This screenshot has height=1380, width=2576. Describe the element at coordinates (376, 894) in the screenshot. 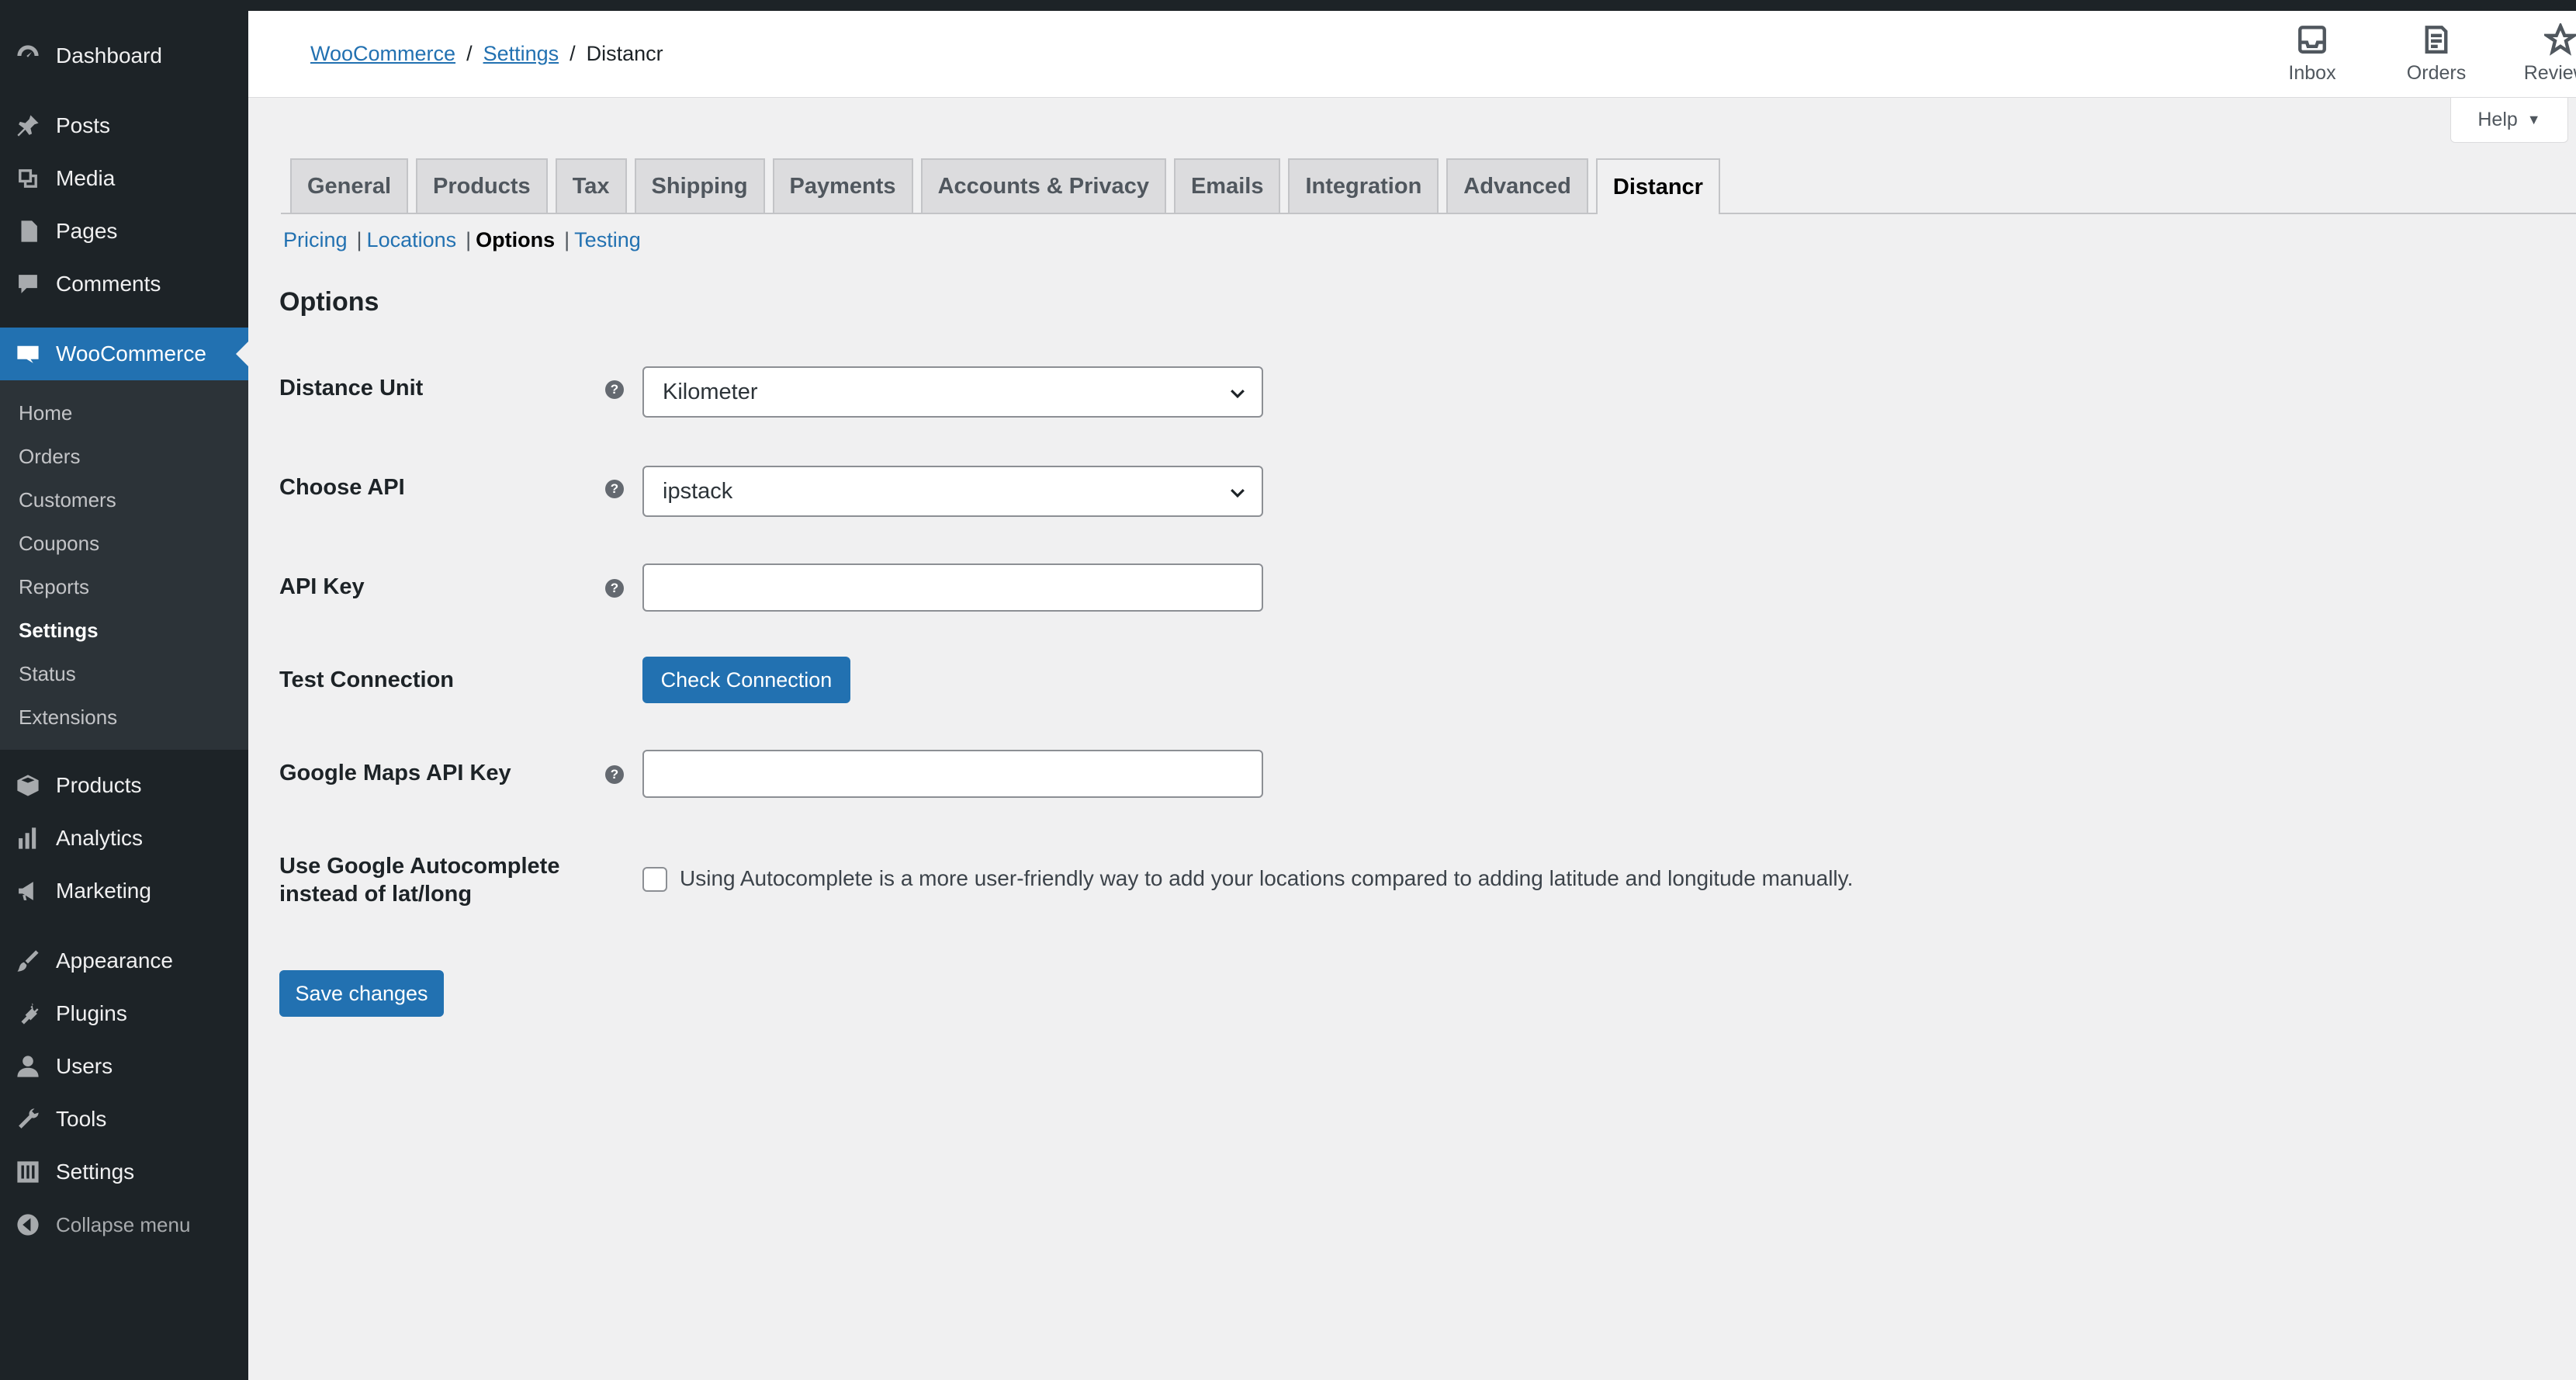

I see `autocomplete-label-line2: instead of lat/long` at that location.